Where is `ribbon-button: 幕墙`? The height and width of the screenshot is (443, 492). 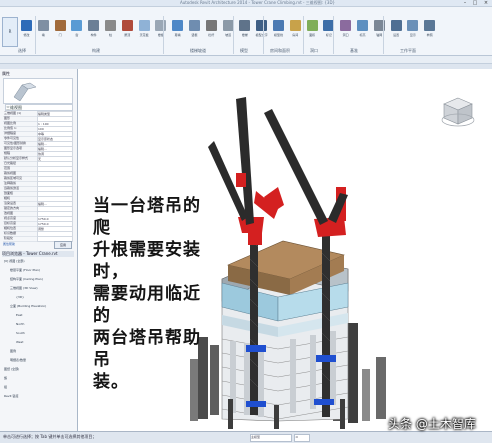
ribbon-button: 幕墙 is located at coordinates (177, 31).